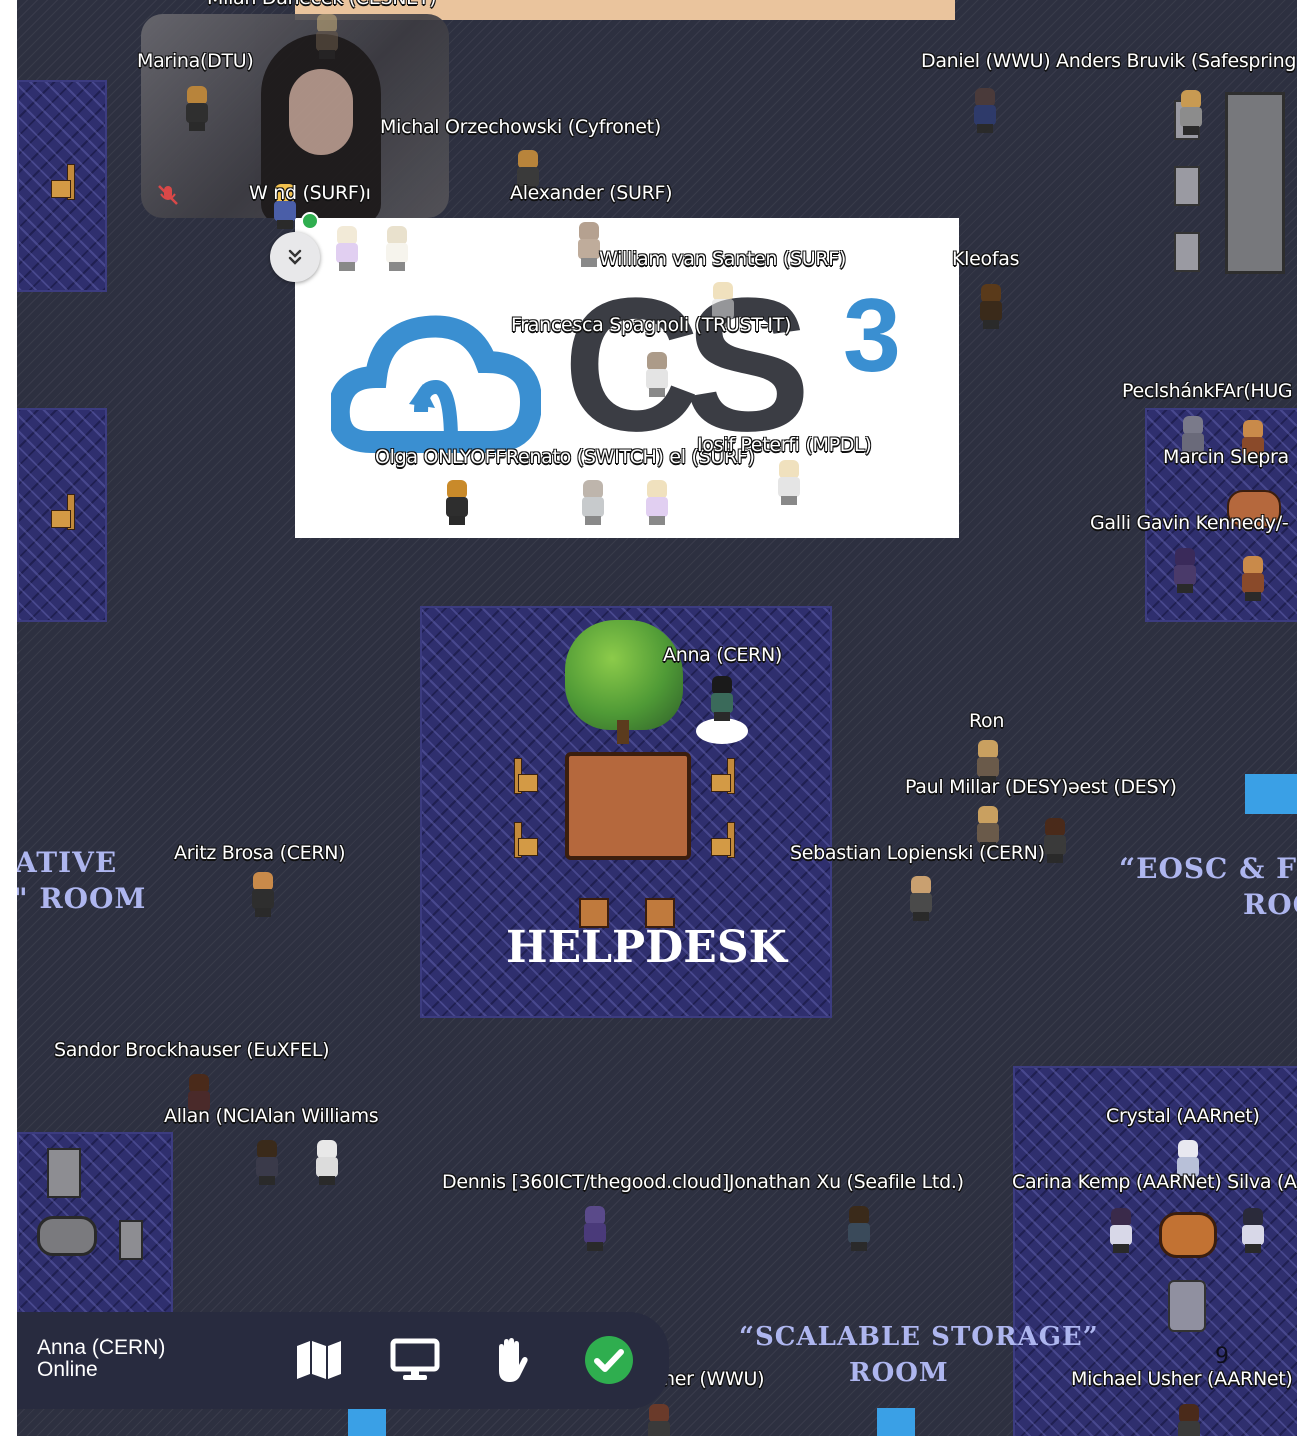 This screenshot has height=1440, width=1297. What do you see at coordinates (917, 853) in the screenshot?
I see `player-name: Sebastian Lopienski (CERN)` at bounding box center [917, 853].